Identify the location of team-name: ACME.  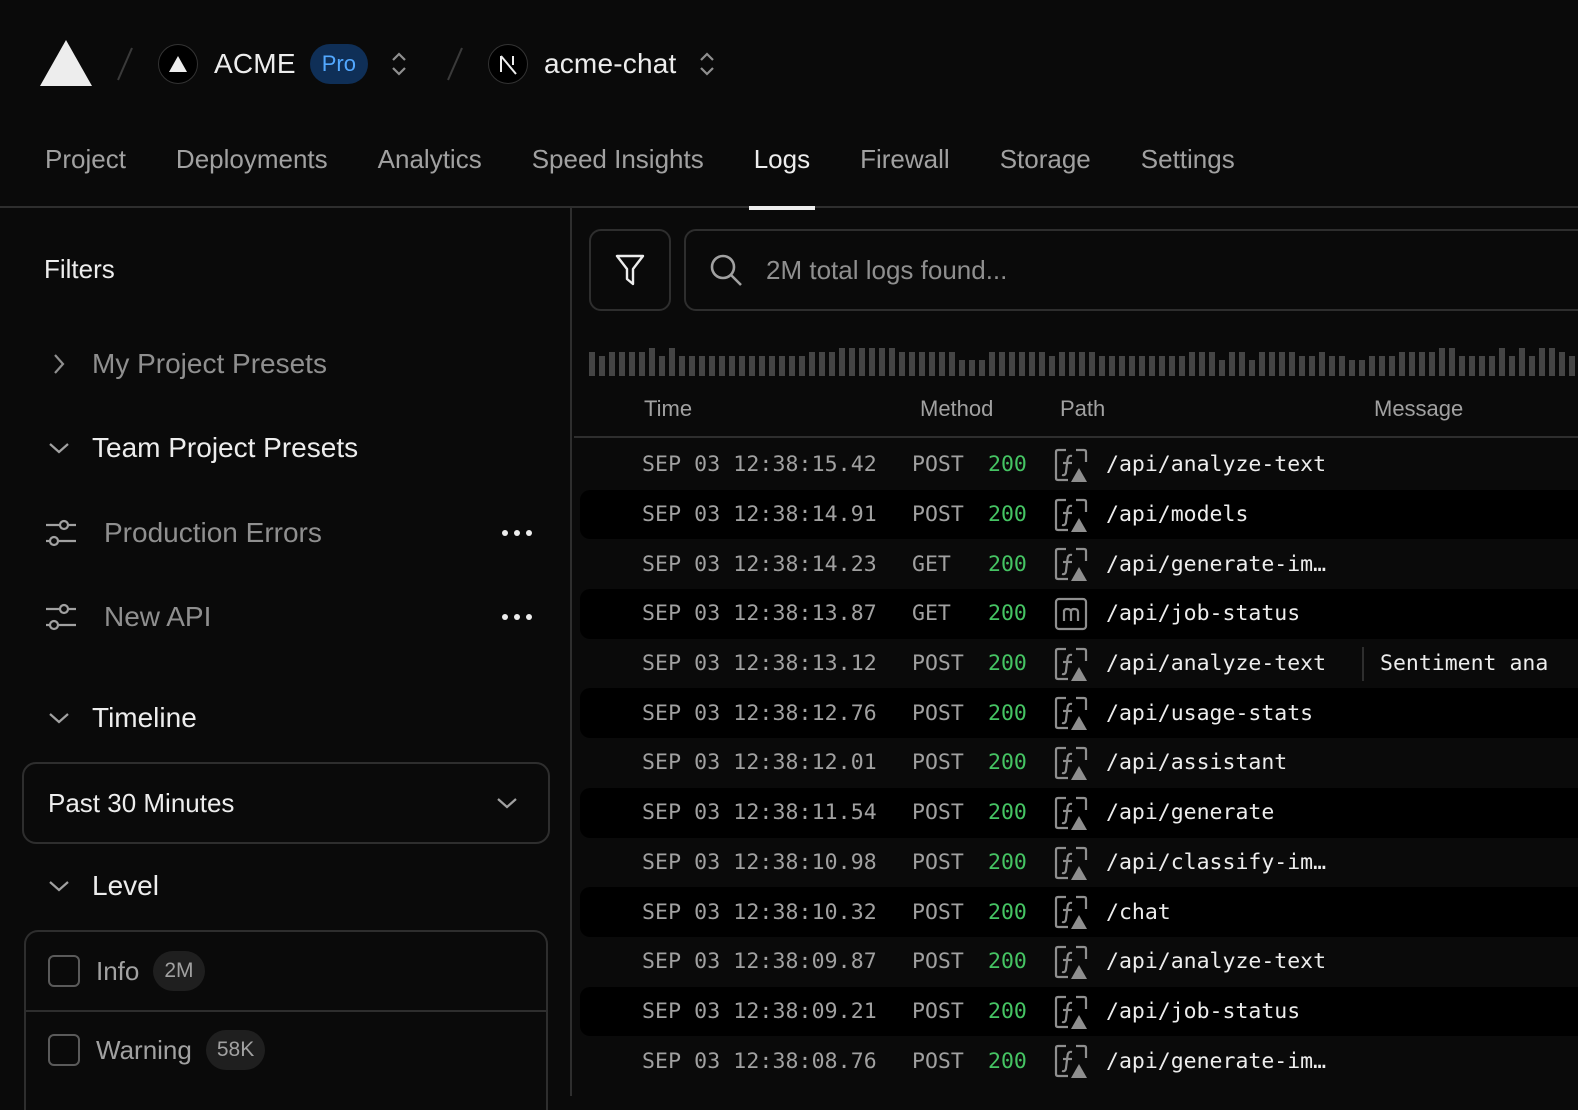
(255, 64).